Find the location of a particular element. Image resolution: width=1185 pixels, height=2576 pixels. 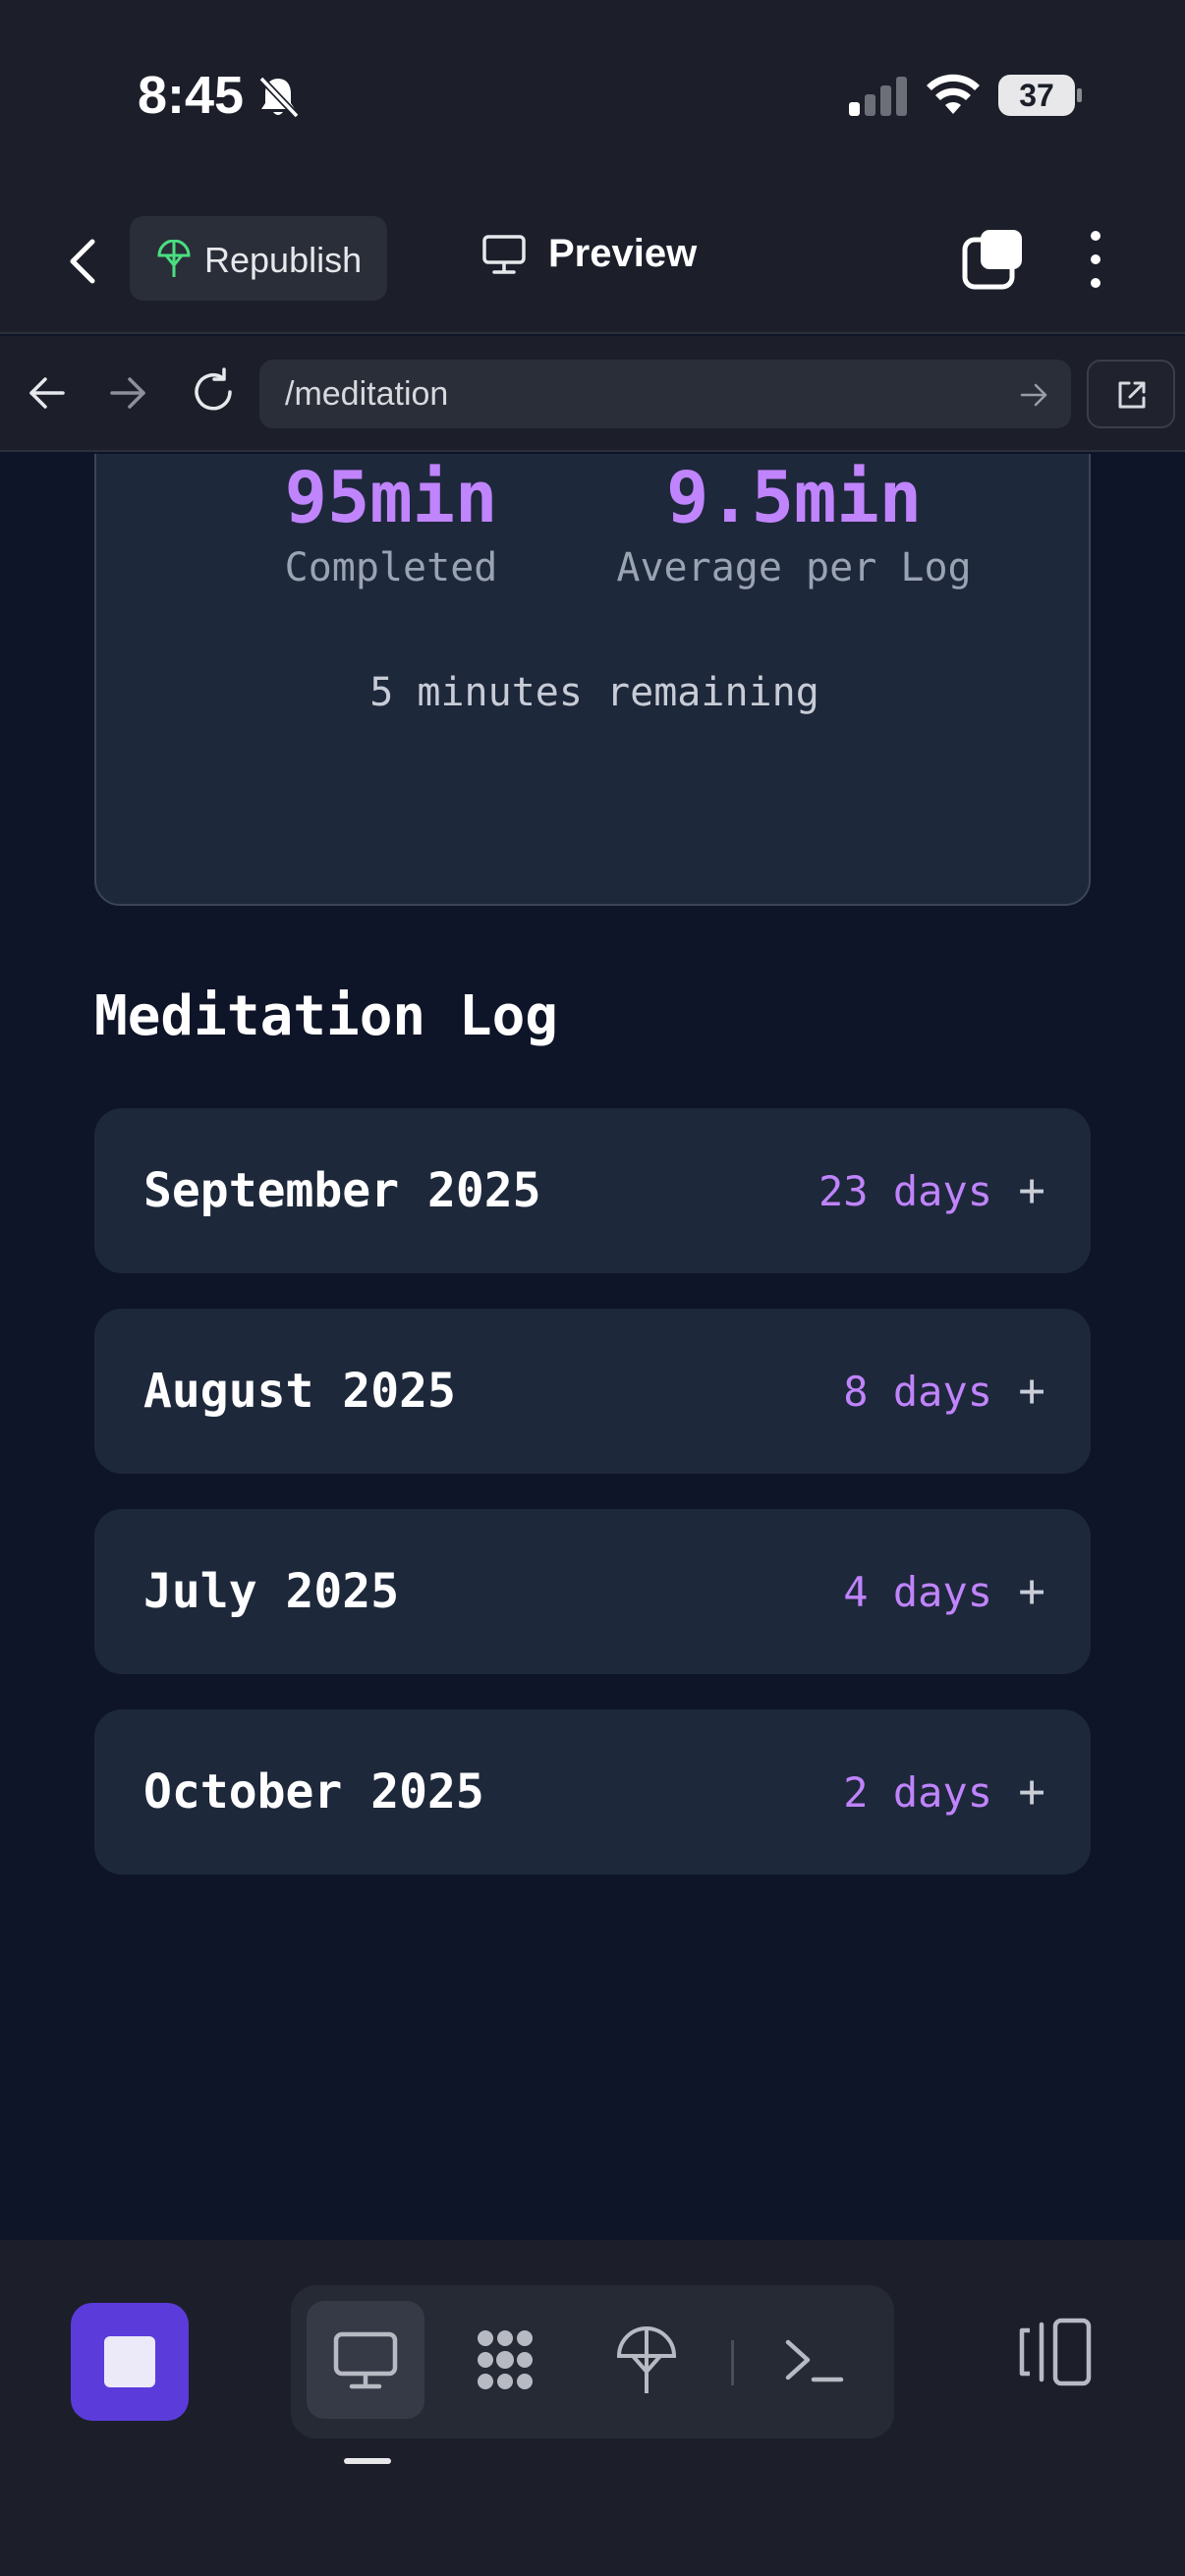

tabs-icon is located at coordinates (993, 259).